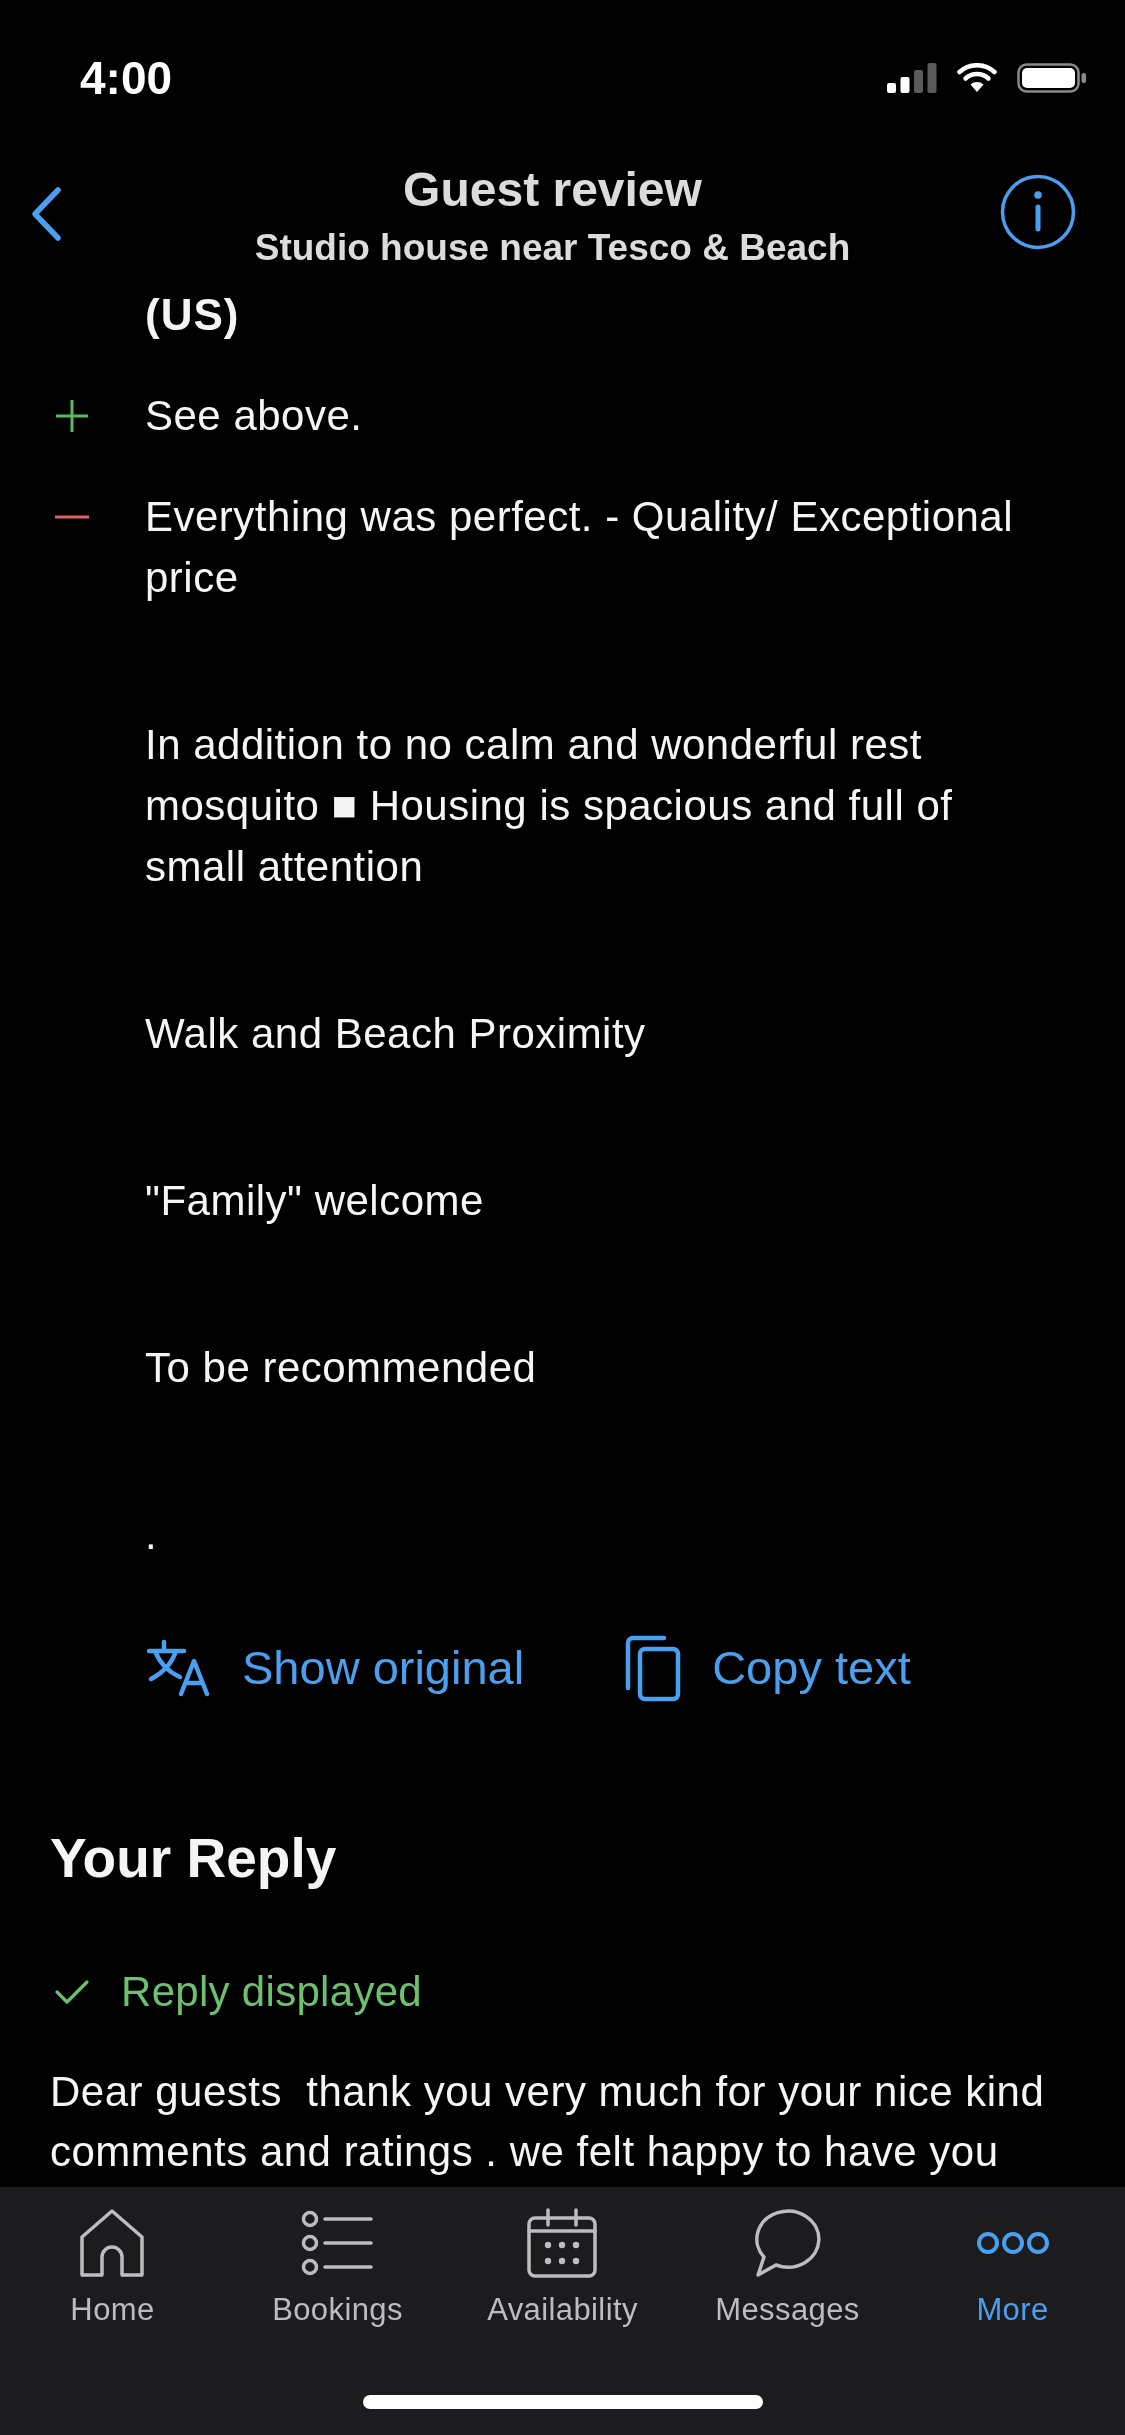 The image size is (1125, 2435). I want to click on tab-item: Home, so click(112, 2267).